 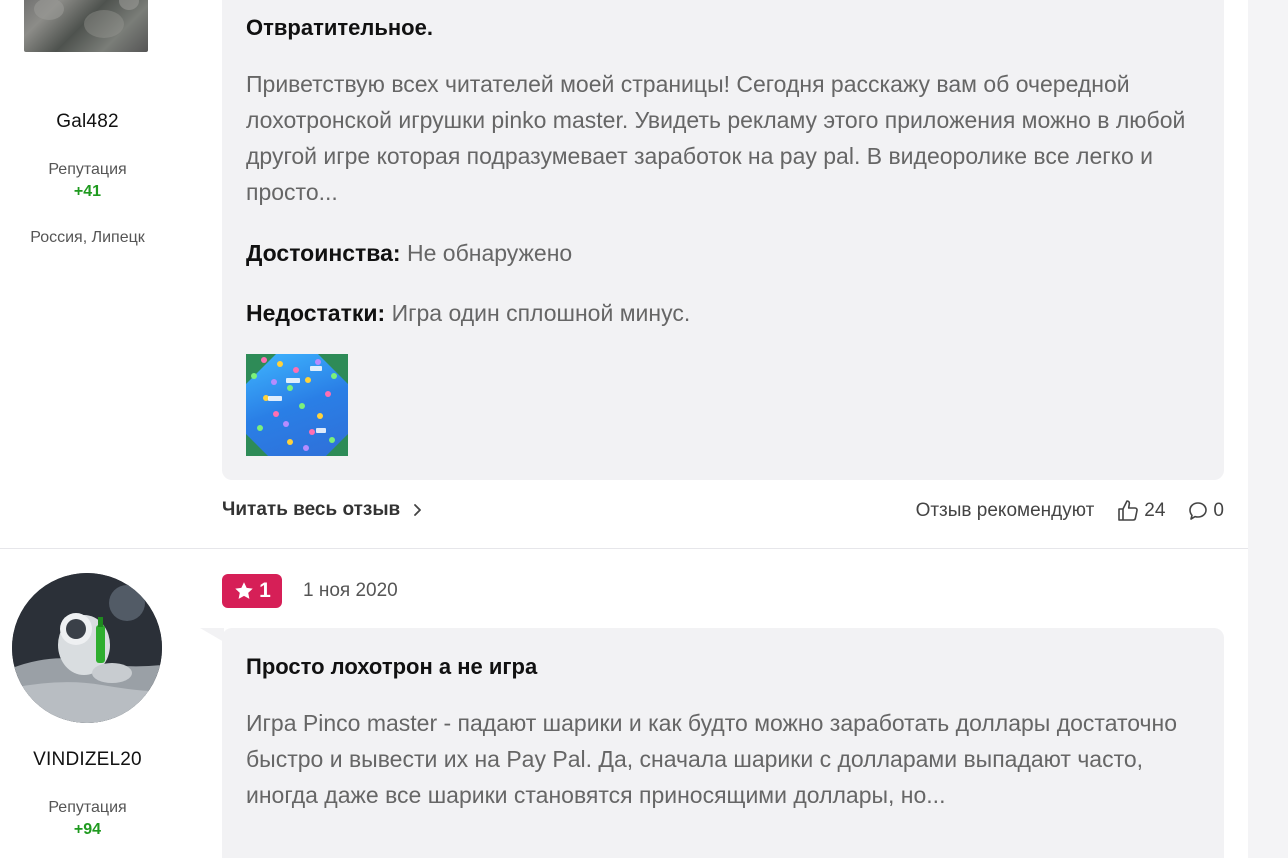 I want to click on star-icon, so click(x=244, y=591).